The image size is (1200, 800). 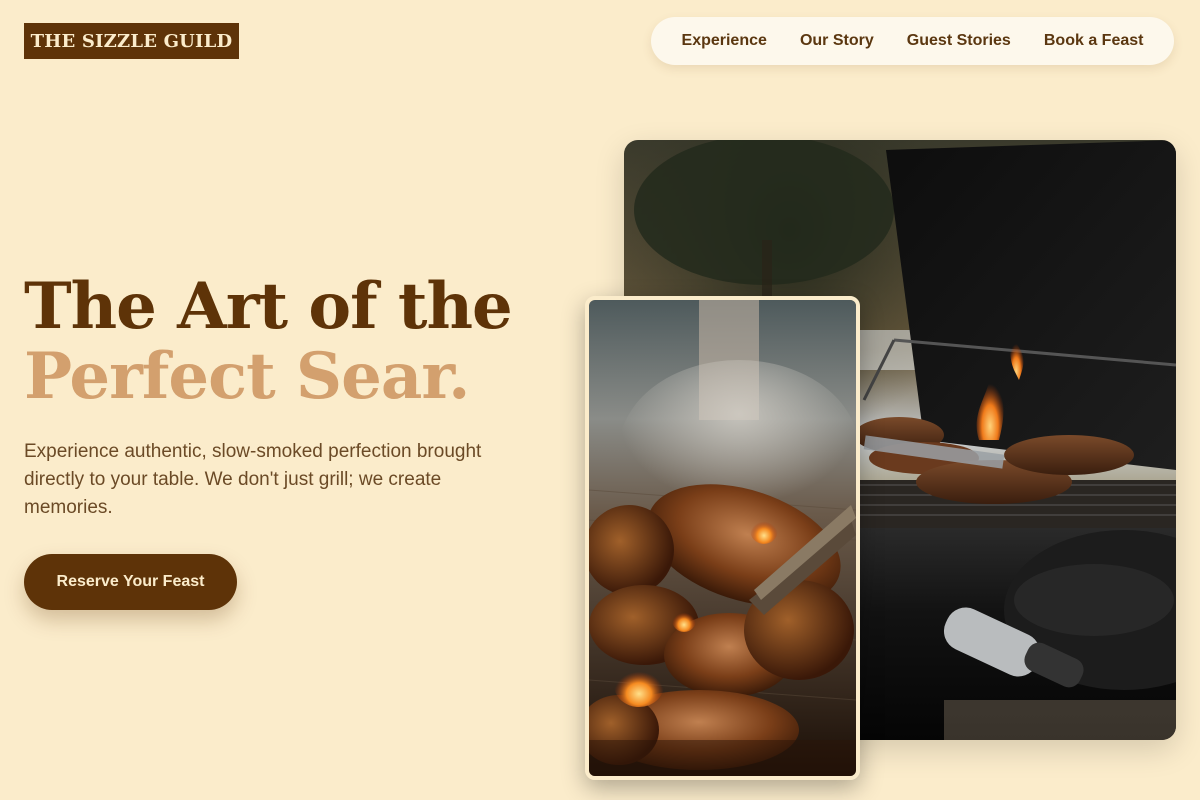 I want to click on hero-headline: The Art of the Perfect Sear., so click(x=268, y=341).